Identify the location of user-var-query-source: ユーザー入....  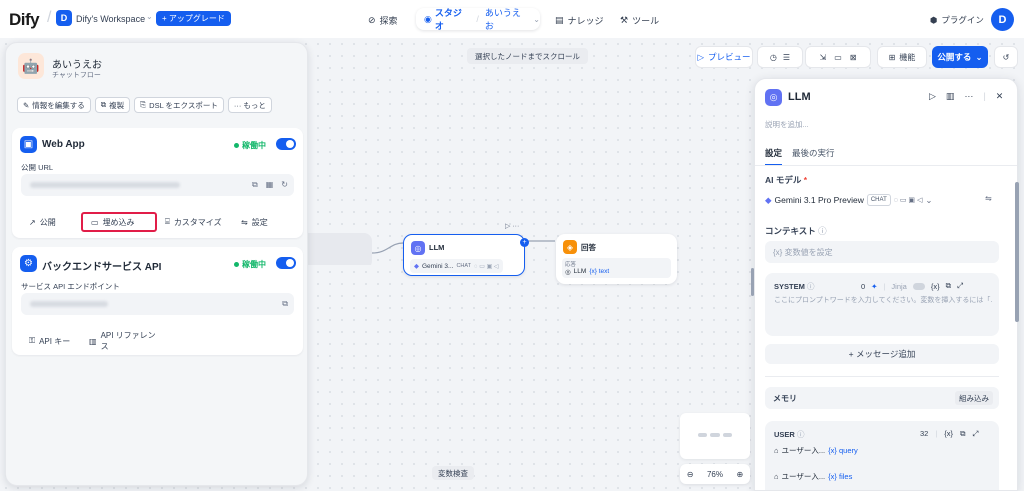
(803, 450).